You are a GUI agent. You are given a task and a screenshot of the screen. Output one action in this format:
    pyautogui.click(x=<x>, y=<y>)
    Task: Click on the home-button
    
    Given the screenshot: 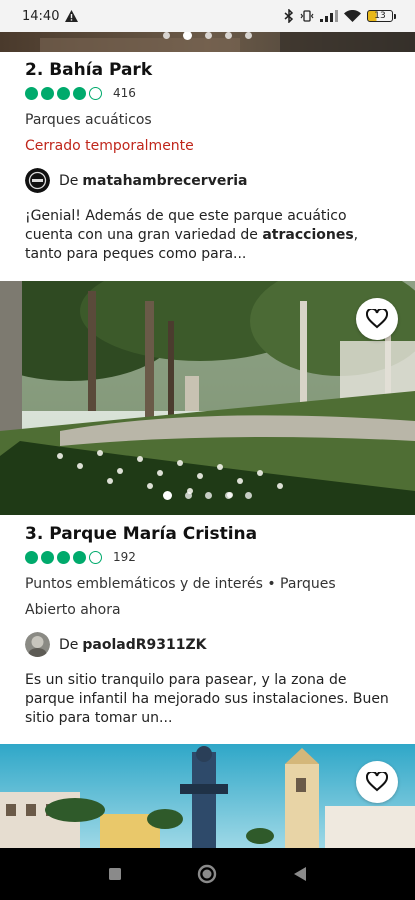 What is the action you would take?
    pyautogui.click(x=207, y=874)
    